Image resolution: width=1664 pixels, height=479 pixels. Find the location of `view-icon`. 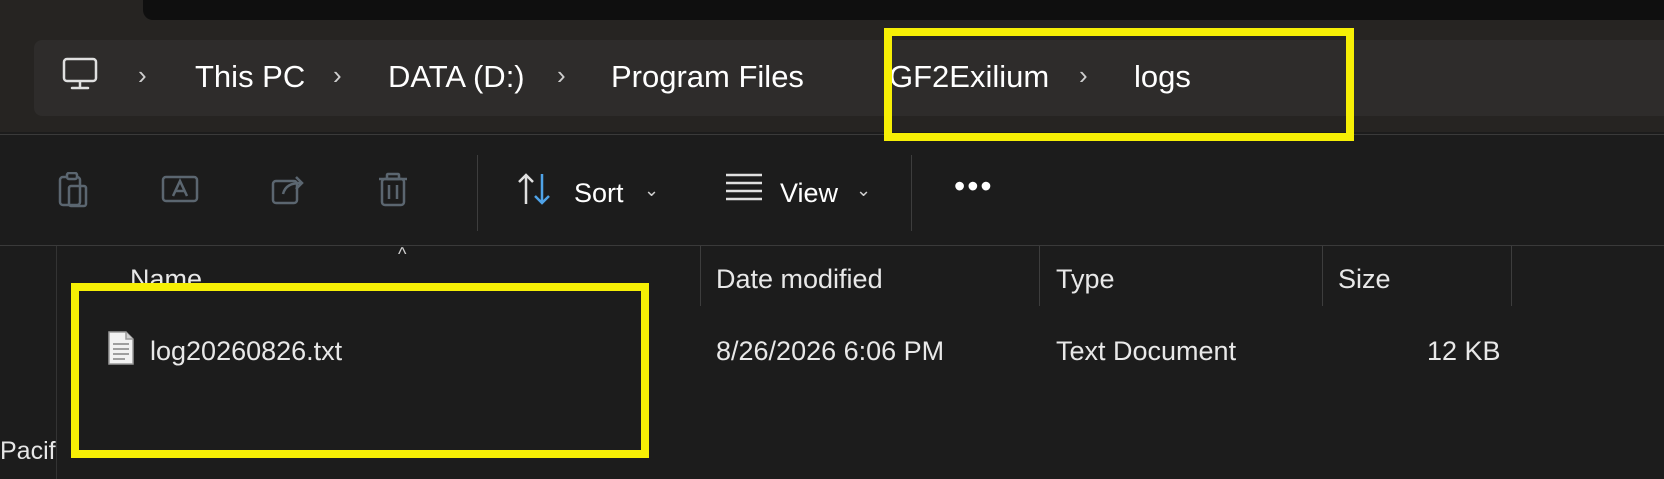

view-icon is located at coordinates (744, 187).